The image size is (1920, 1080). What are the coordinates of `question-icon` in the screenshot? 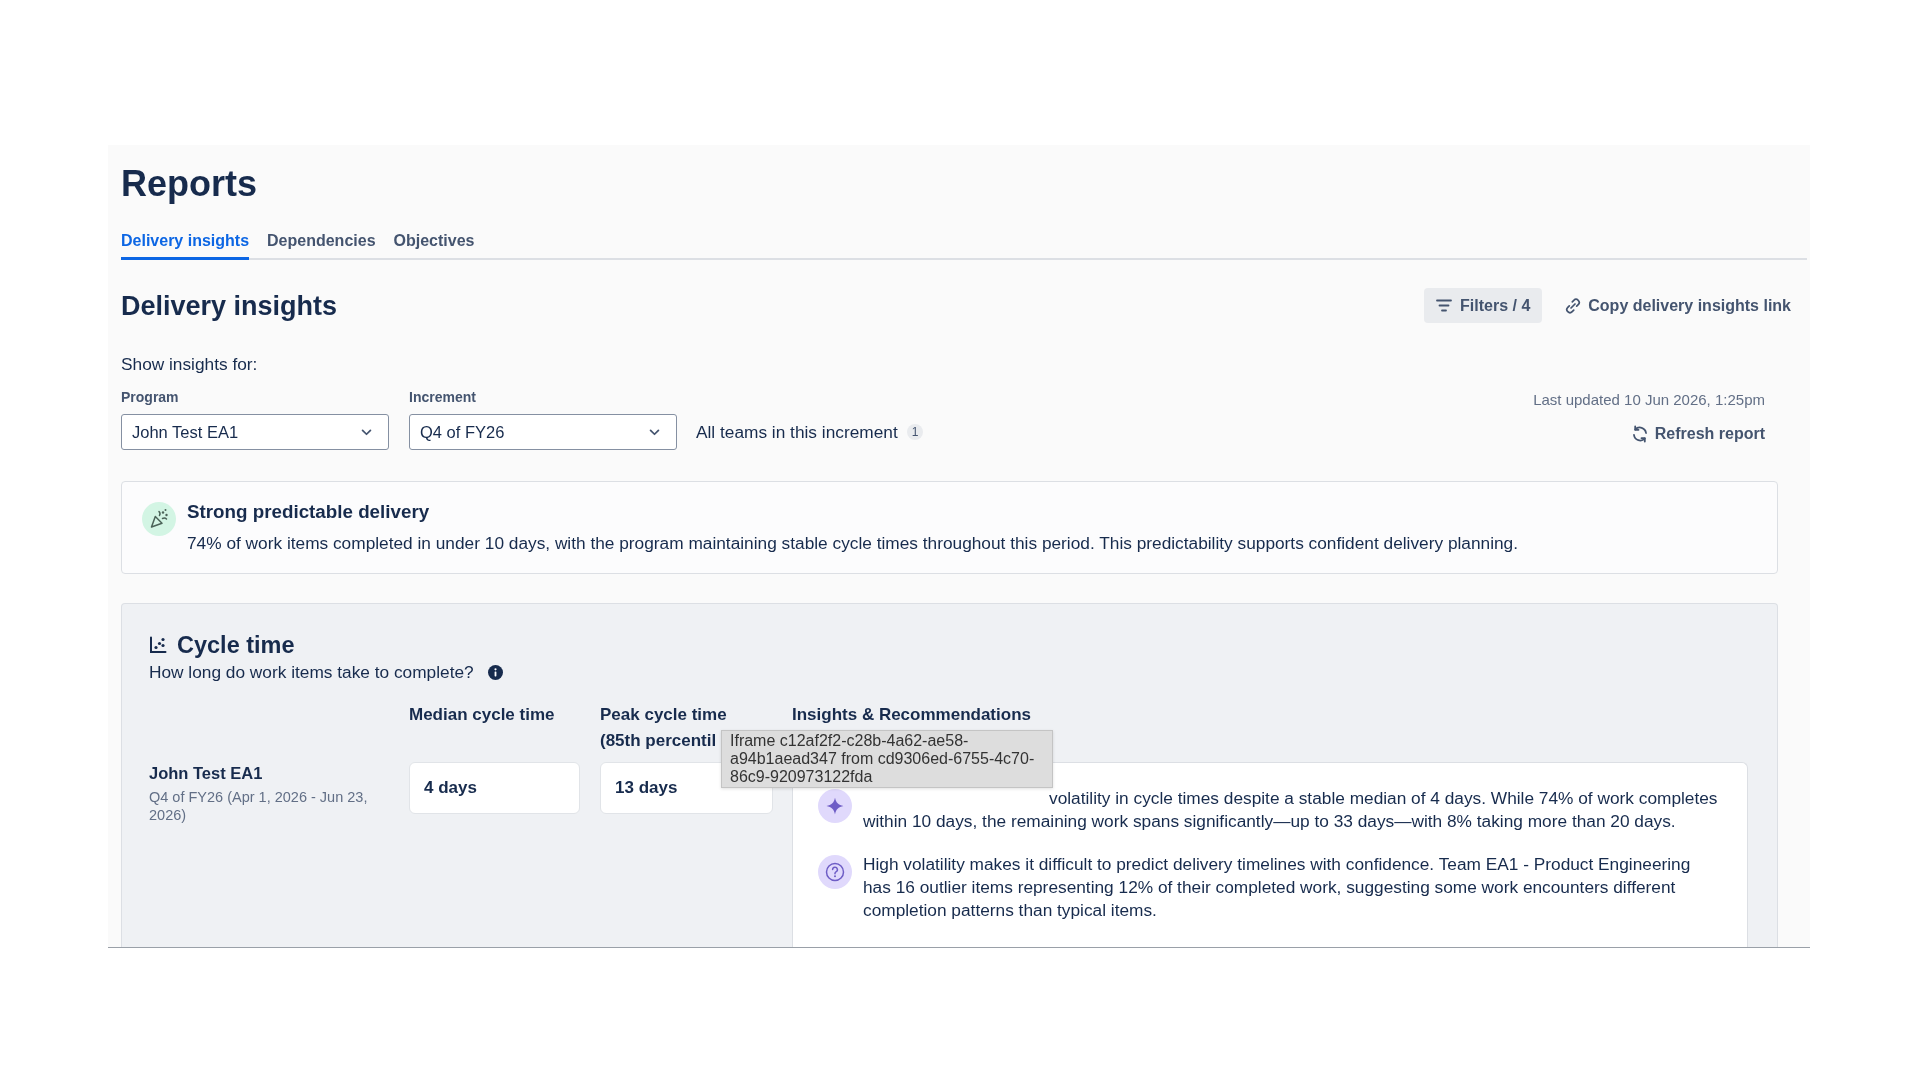 It's located at (835, 872).